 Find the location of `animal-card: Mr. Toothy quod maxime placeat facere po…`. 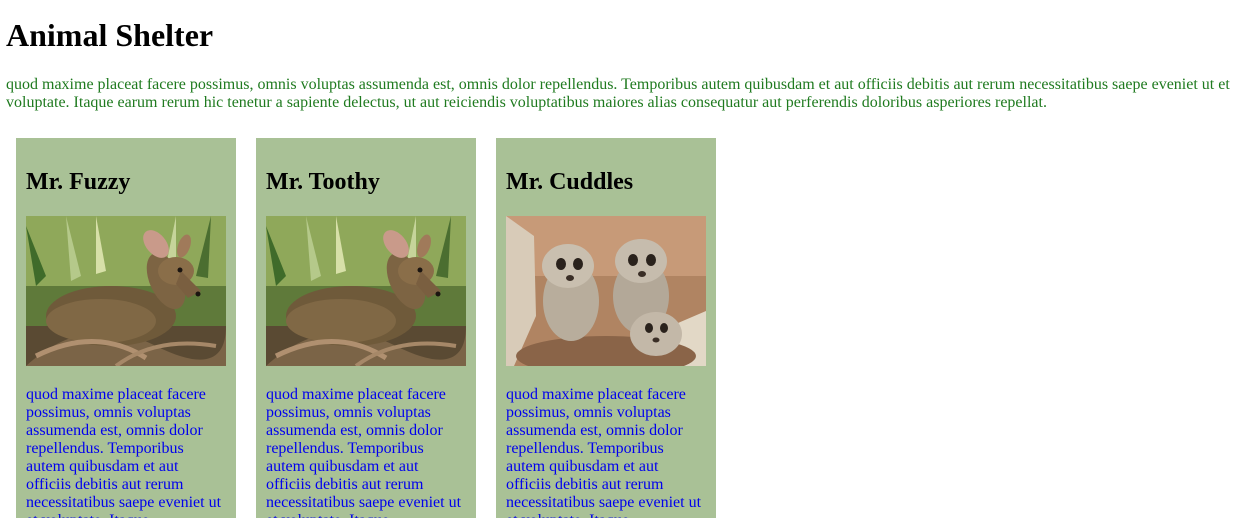

animal-card: Mr. Toothy quod maxime placeat facere po… is located at coordinates (366, 328).